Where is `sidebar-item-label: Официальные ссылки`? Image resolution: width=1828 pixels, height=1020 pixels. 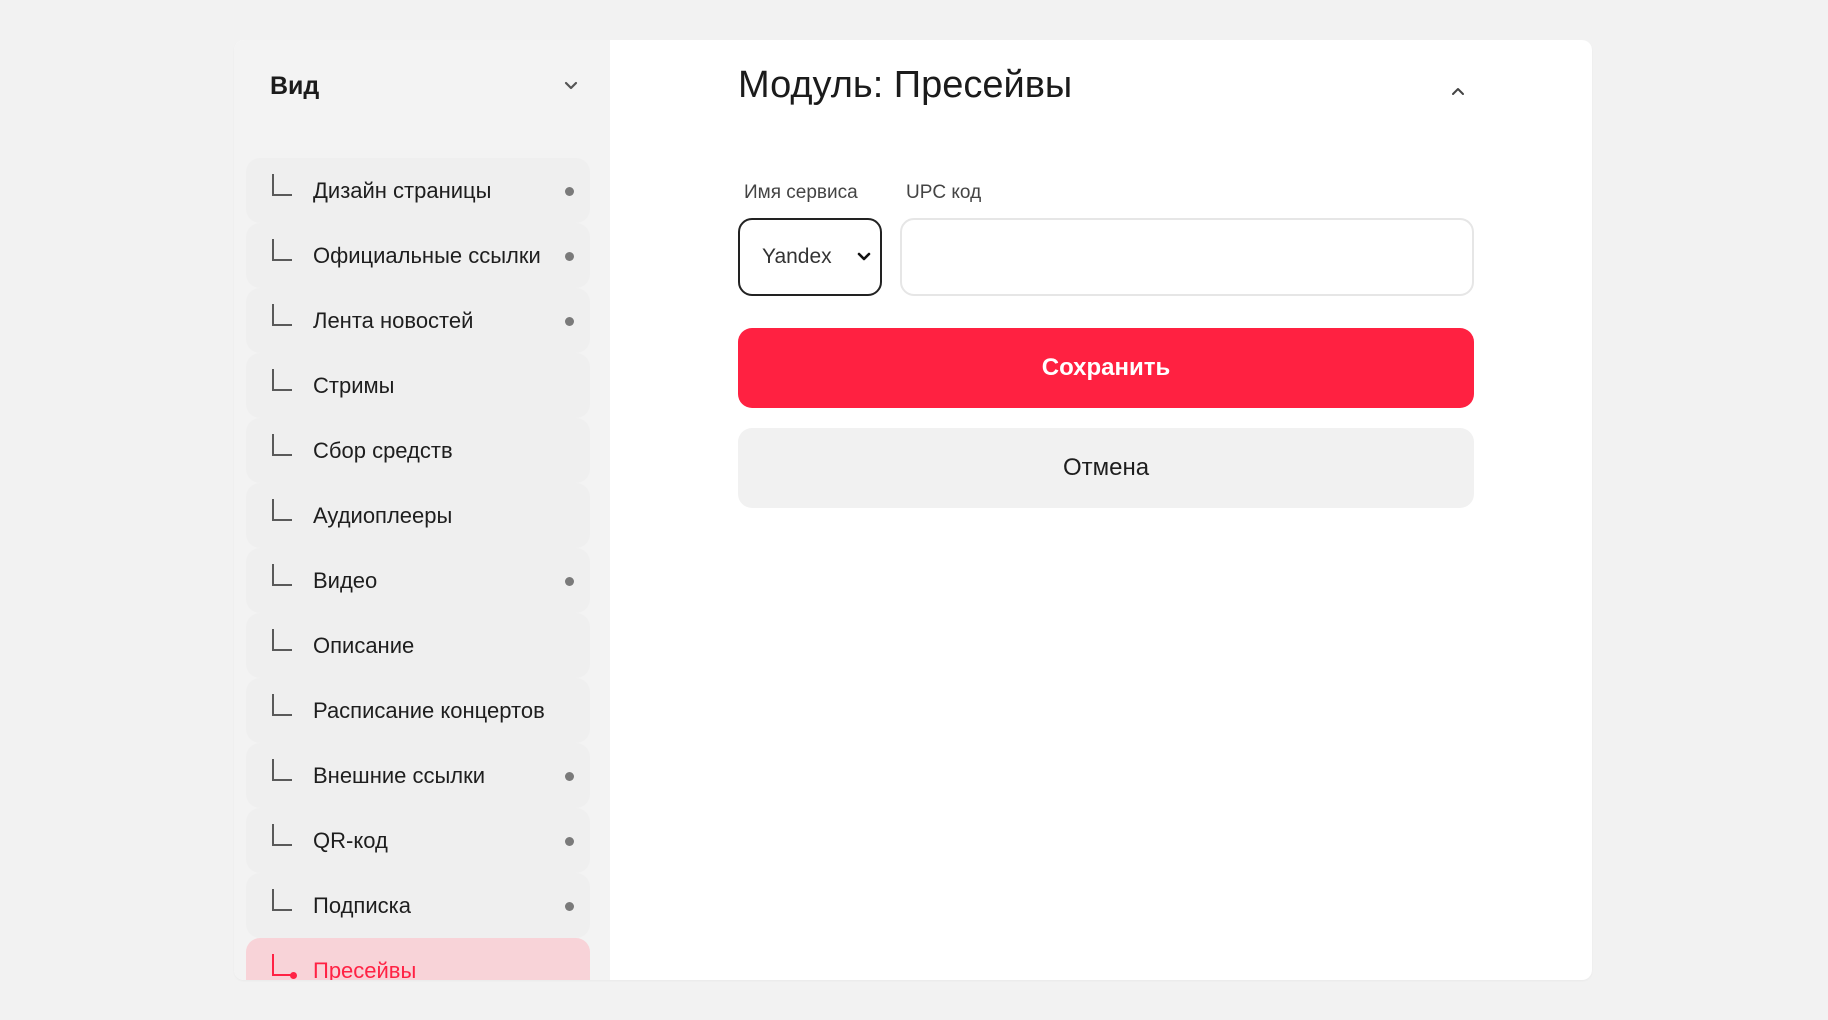 sidebar-item-label: Официальные ссылки is located at coordinates (427, 255).